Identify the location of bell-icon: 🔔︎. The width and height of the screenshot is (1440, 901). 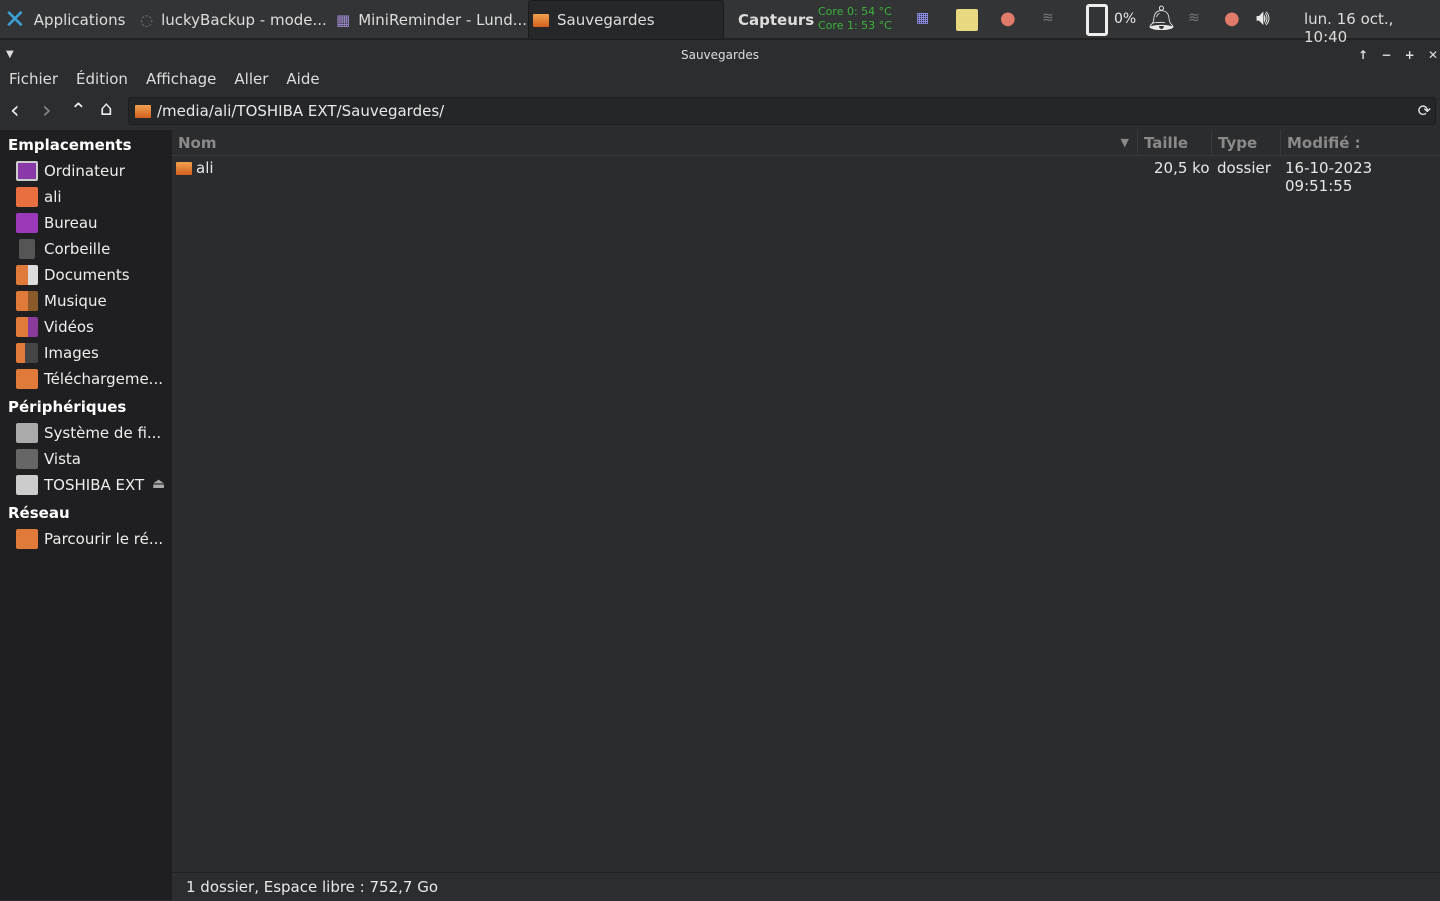
(1161, 18).